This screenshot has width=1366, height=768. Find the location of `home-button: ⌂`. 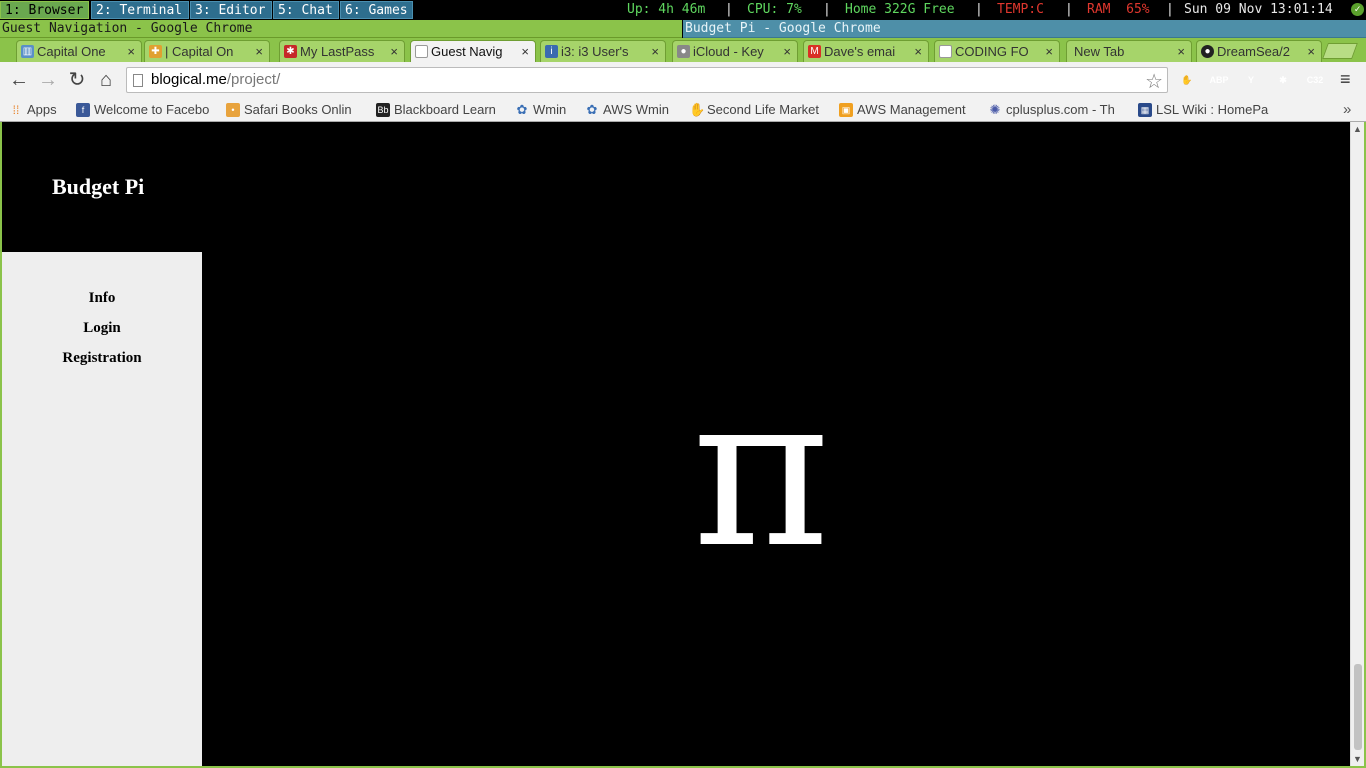

home-button: ⌂ is located at coordinates (106, 80).